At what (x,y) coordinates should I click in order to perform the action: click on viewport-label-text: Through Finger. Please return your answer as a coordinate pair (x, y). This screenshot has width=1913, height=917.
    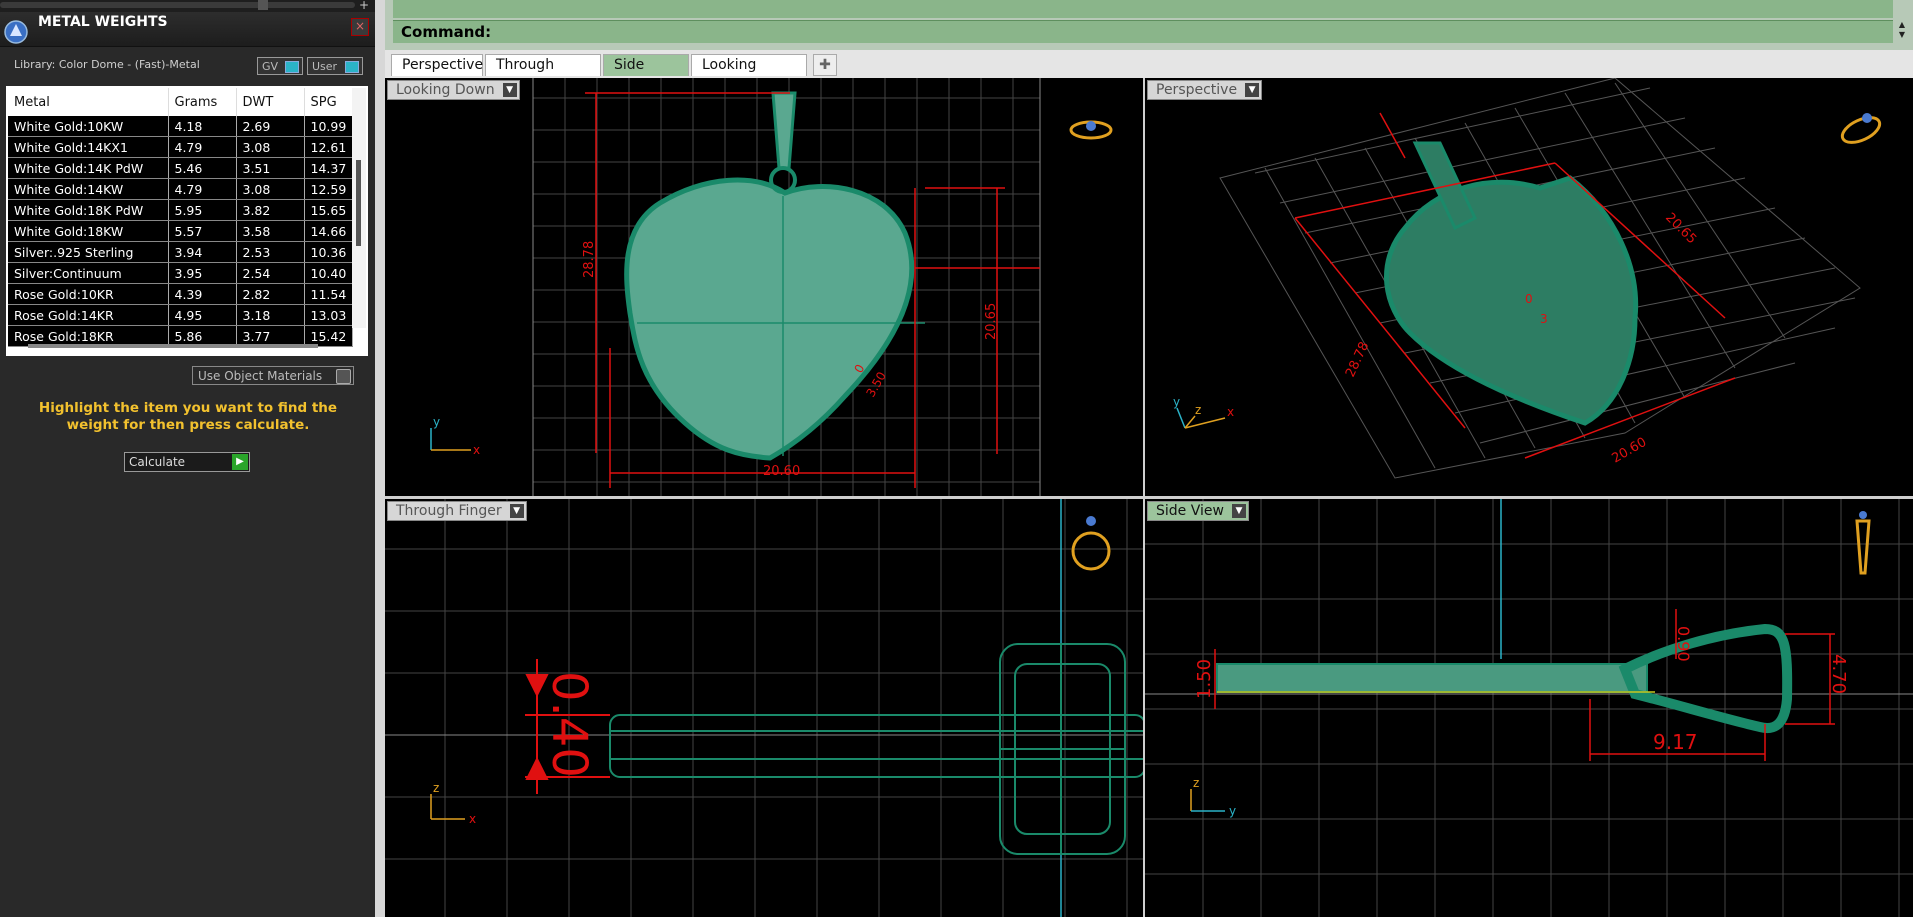
    Looking at the image, I should click on (449, 511).